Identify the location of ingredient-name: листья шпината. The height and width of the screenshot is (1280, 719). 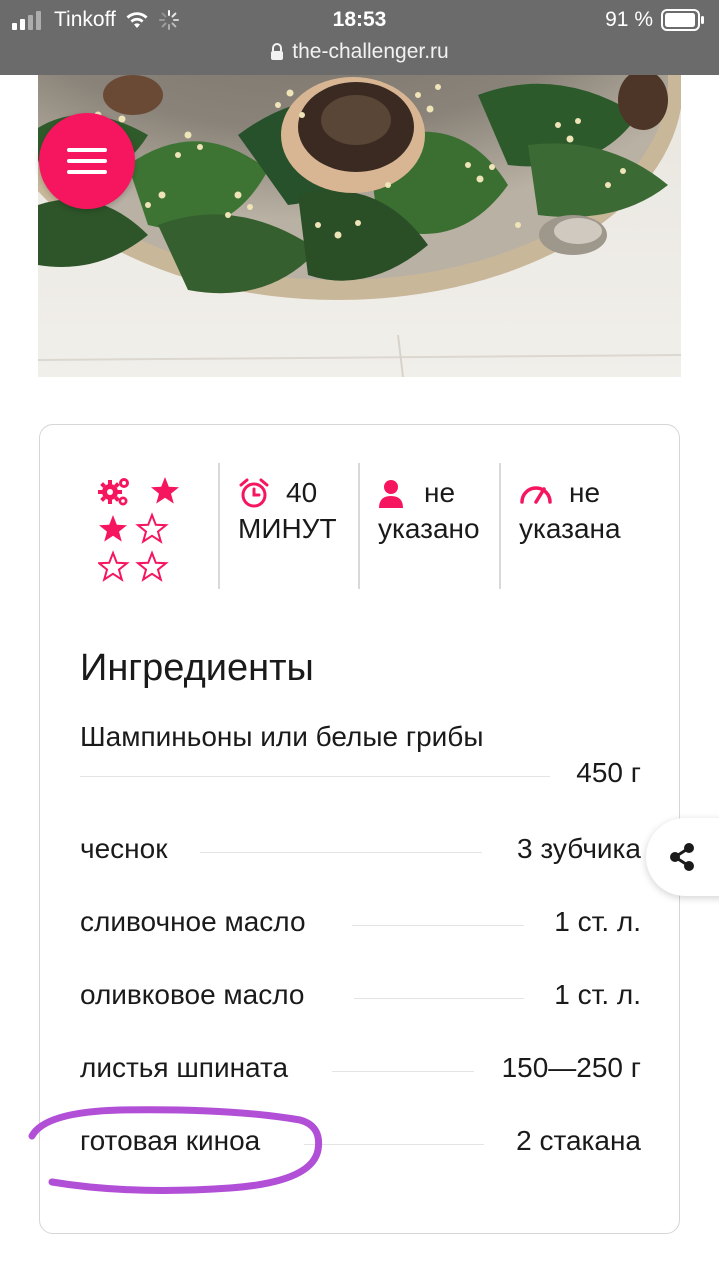
(184, 1068).